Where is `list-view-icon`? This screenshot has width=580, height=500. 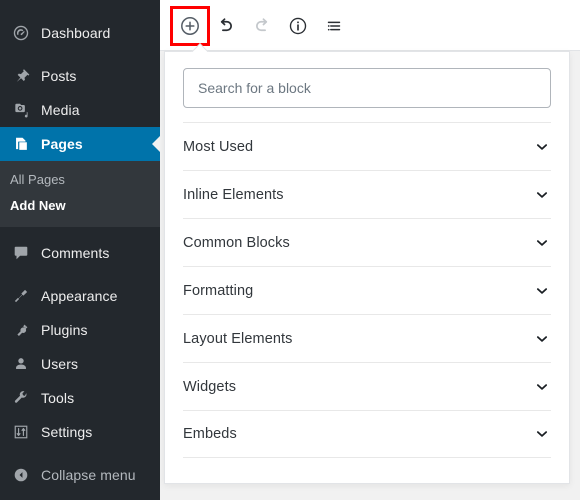
list-view-icon is located at coordinates (334, 26).